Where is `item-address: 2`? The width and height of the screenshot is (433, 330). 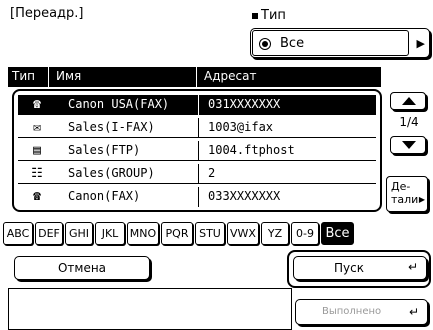 item-address: 2 is located at coordinates (212, 173).